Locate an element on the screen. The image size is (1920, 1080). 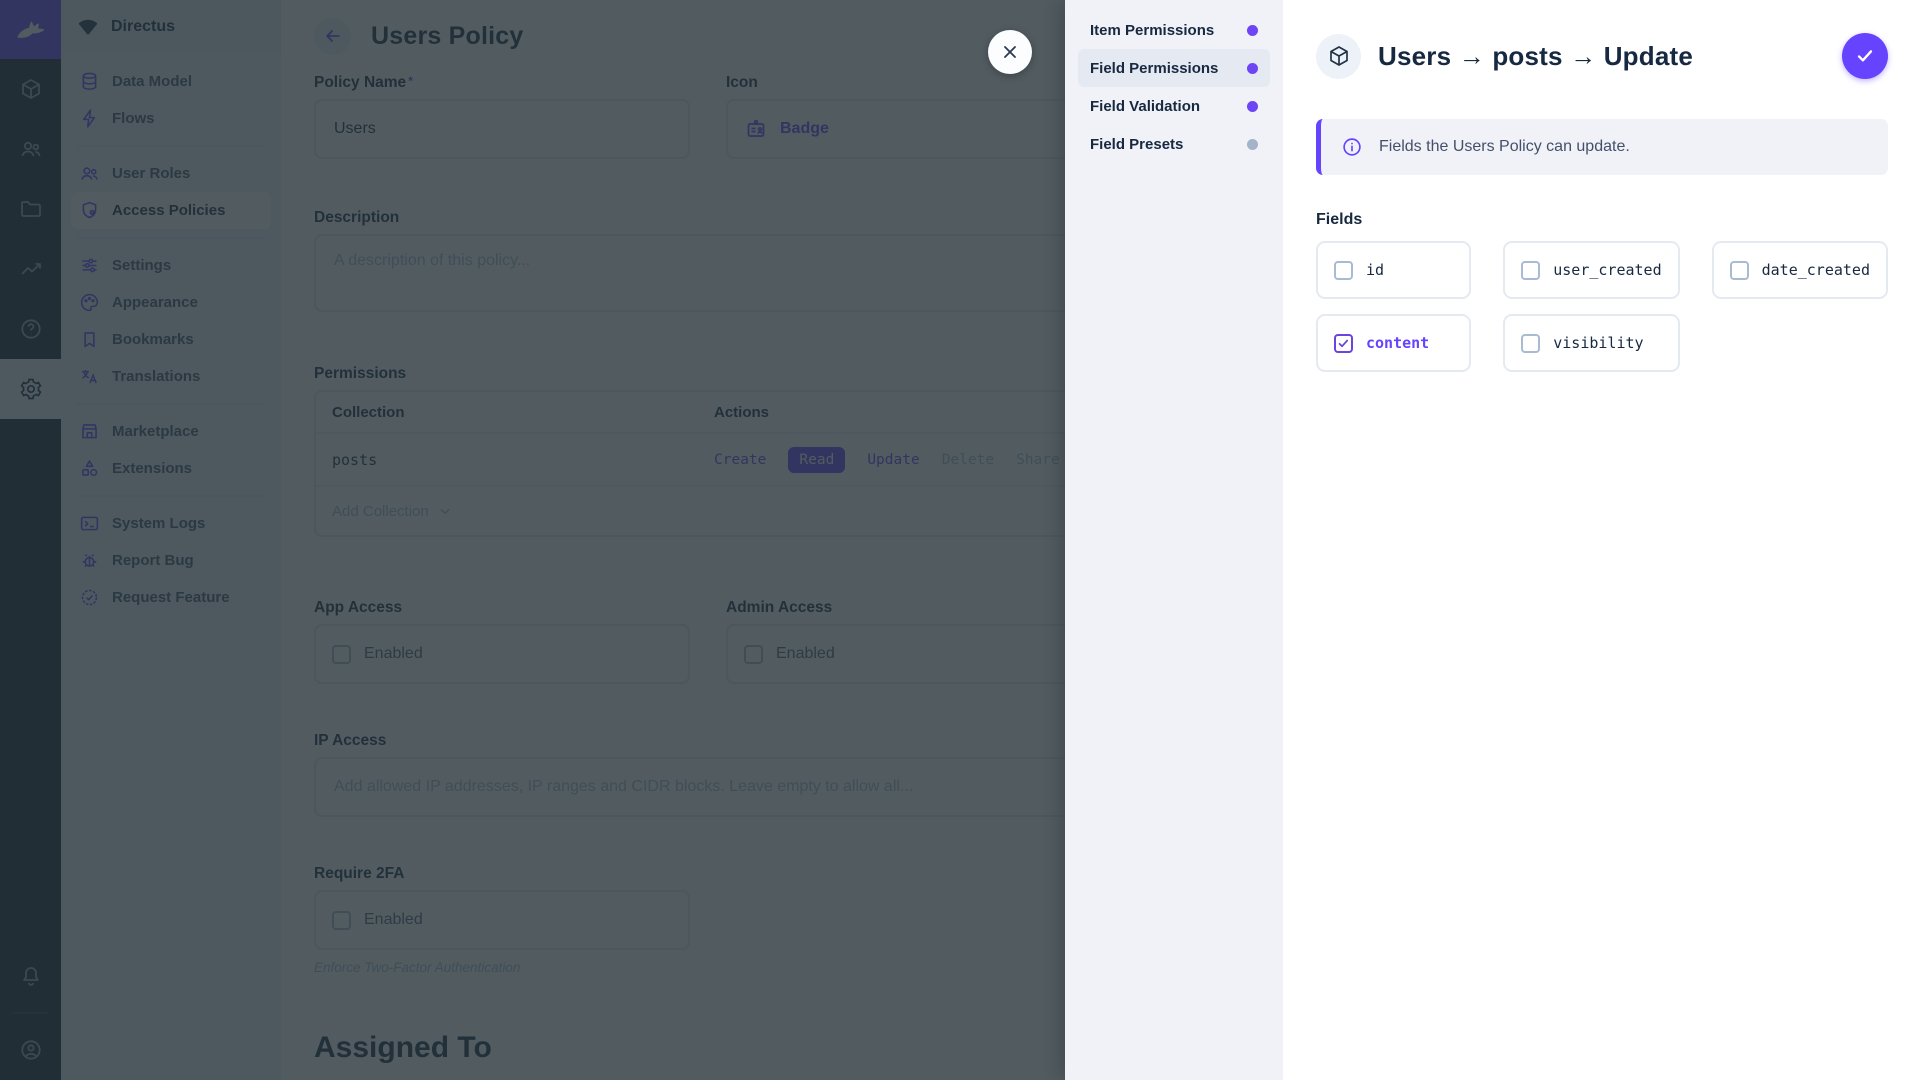
field-card-label: content is located at coordinates (1398, 343).